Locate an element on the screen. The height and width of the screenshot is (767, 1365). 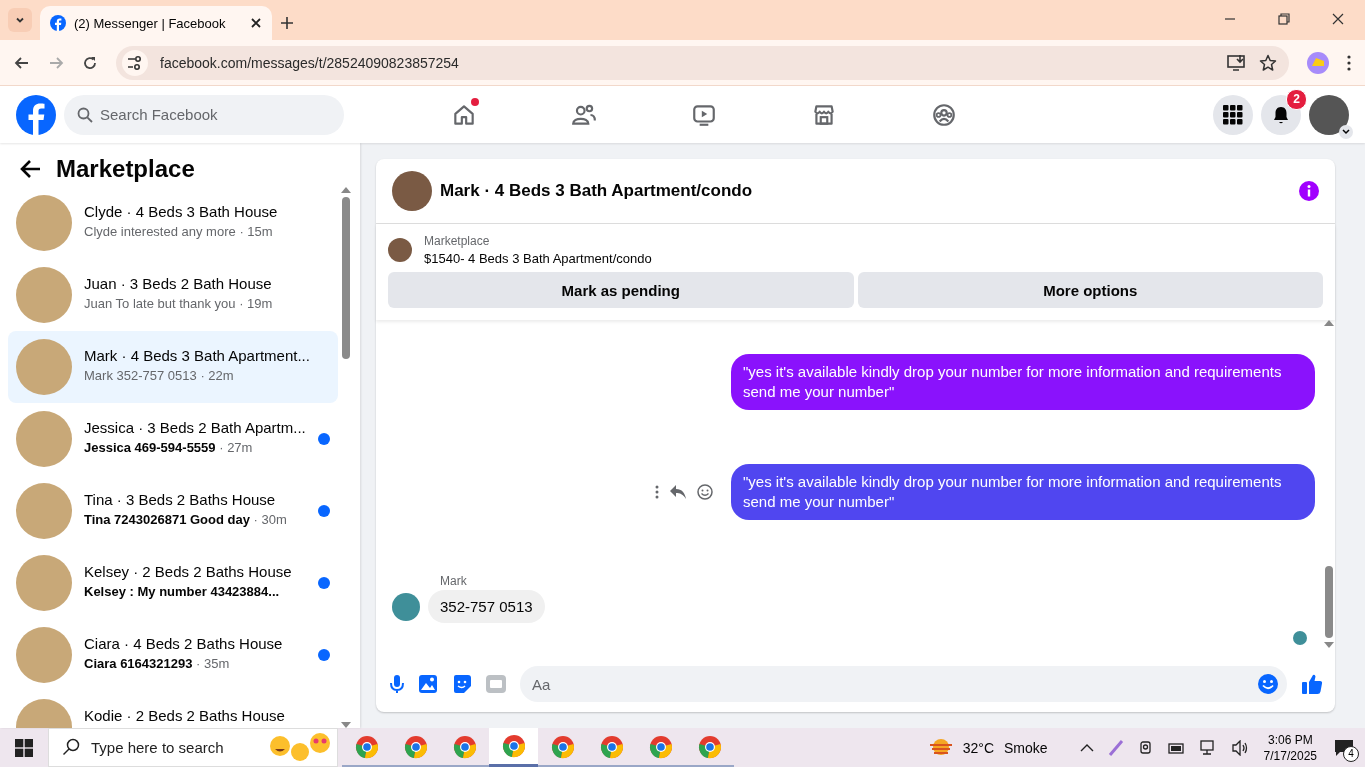
taskbar-search-field: Type here to search is located at coordinates (193, 747).